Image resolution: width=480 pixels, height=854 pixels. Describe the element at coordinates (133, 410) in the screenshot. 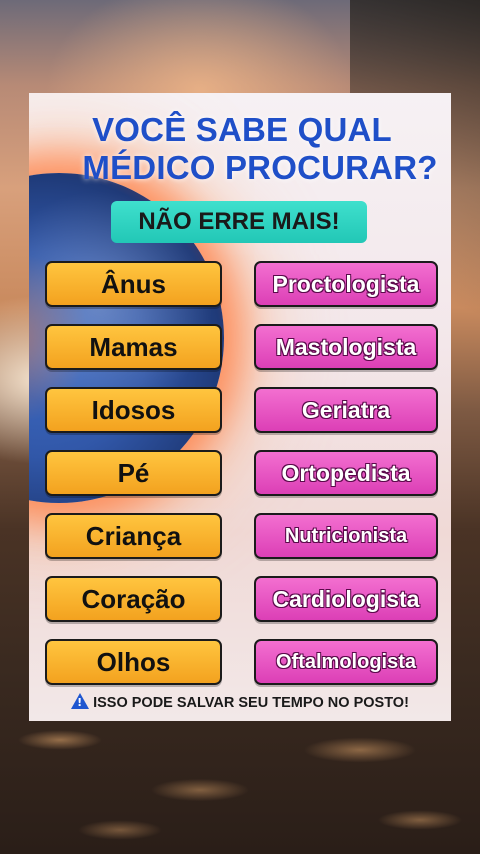

I see `body-part-label: Idosos` at that location.